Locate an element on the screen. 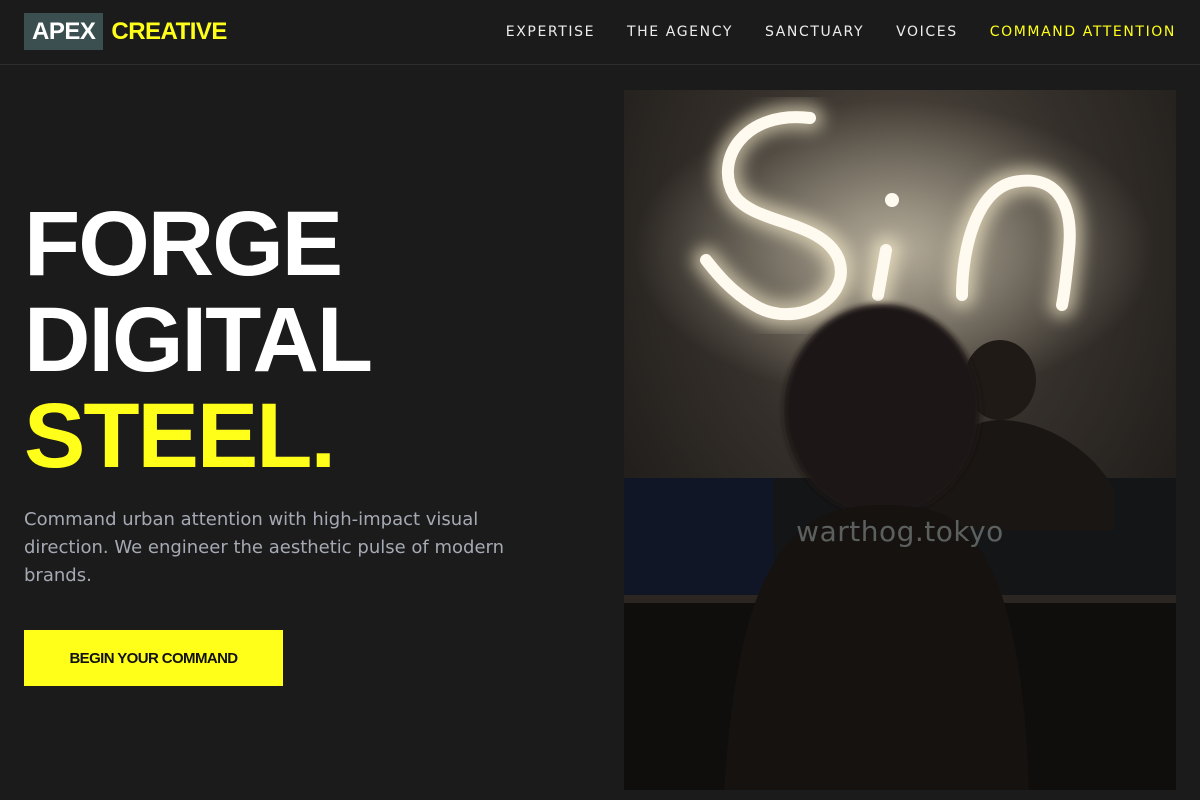 This screenshot has width=1200, height=800. hero-heading-line-2: DIGITAL is located at coordinates (198, 340).